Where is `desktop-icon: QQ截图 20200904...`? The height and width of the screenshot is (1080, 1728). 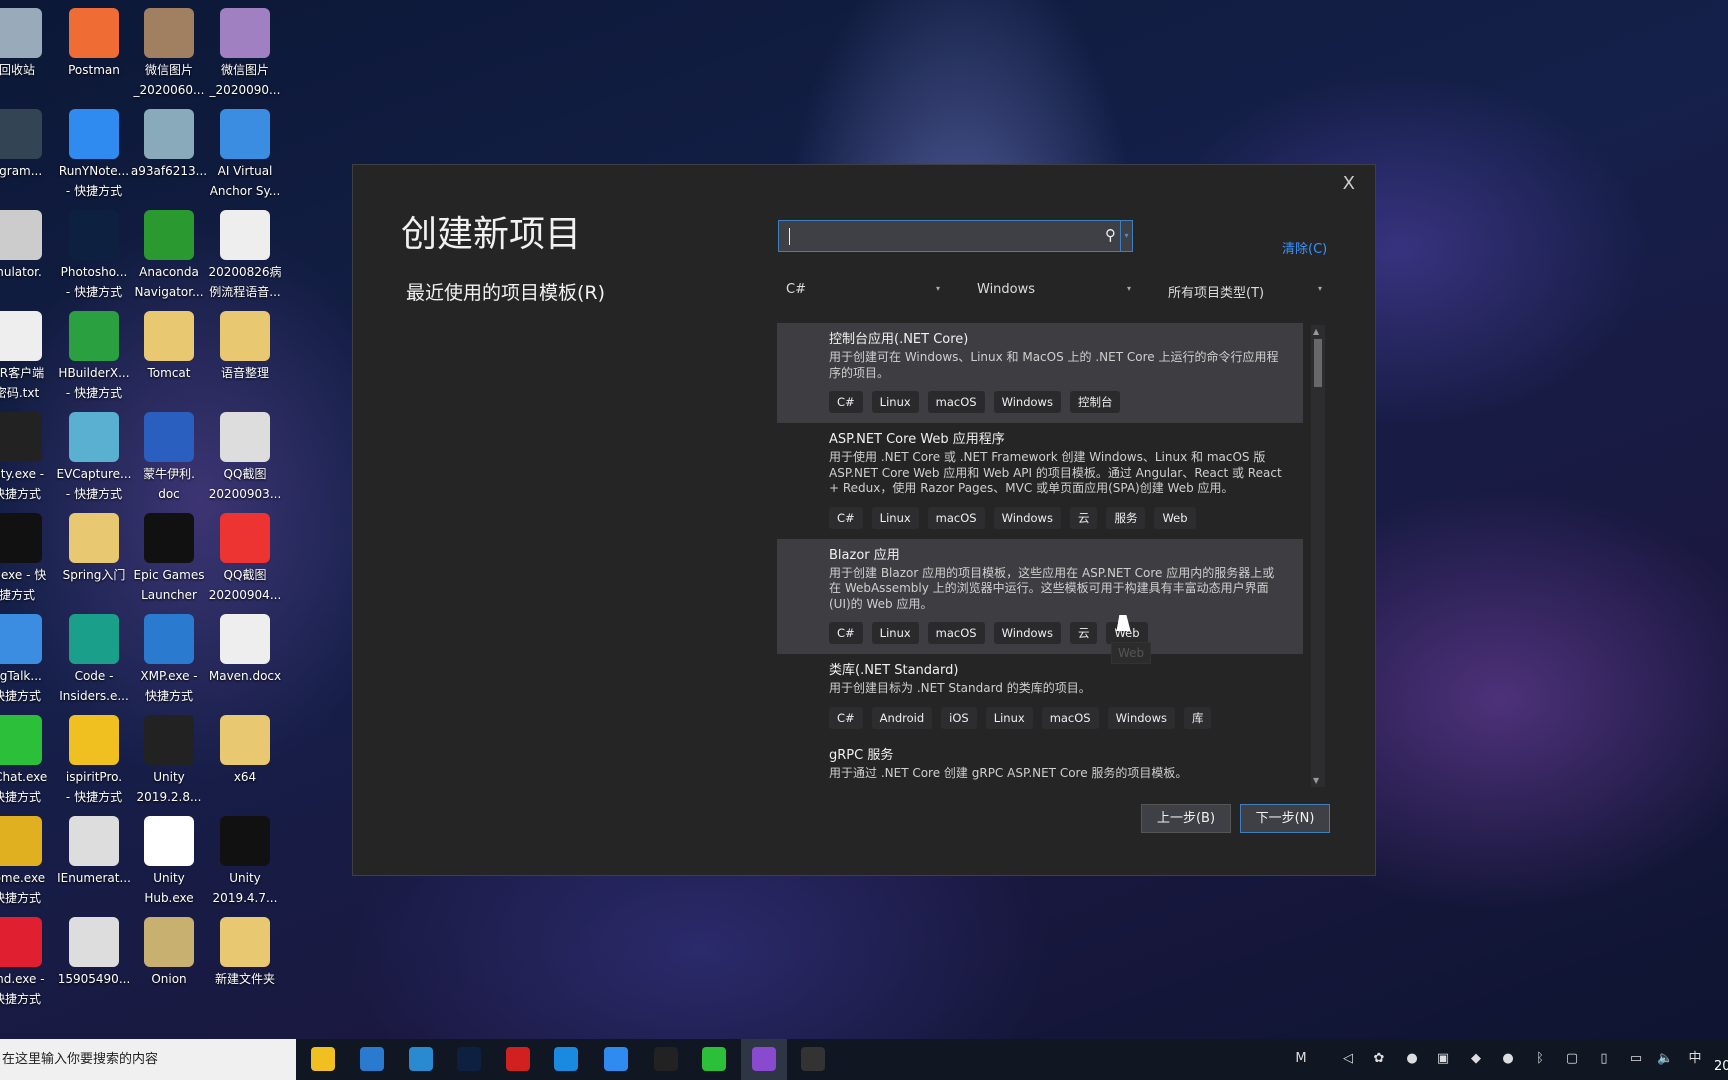 desktop-icon: QQ截图 20200904... is located at coordinates (245, 558).